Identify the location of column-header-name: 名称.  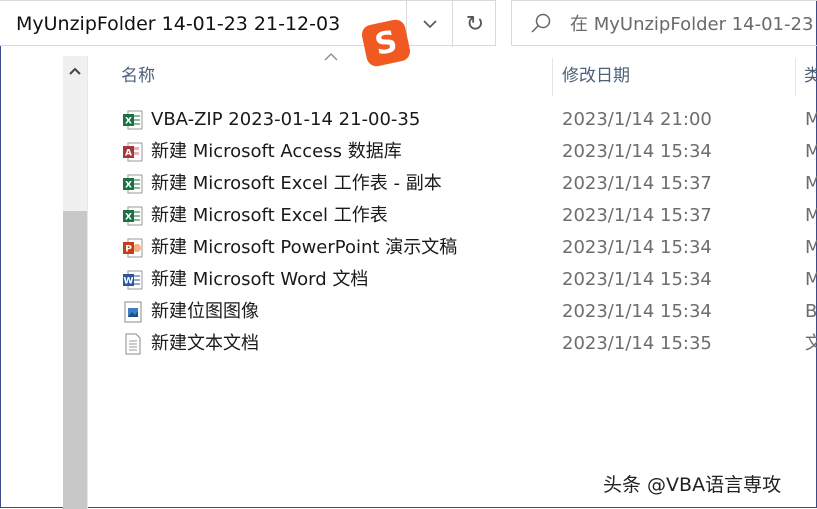
(138, 76).